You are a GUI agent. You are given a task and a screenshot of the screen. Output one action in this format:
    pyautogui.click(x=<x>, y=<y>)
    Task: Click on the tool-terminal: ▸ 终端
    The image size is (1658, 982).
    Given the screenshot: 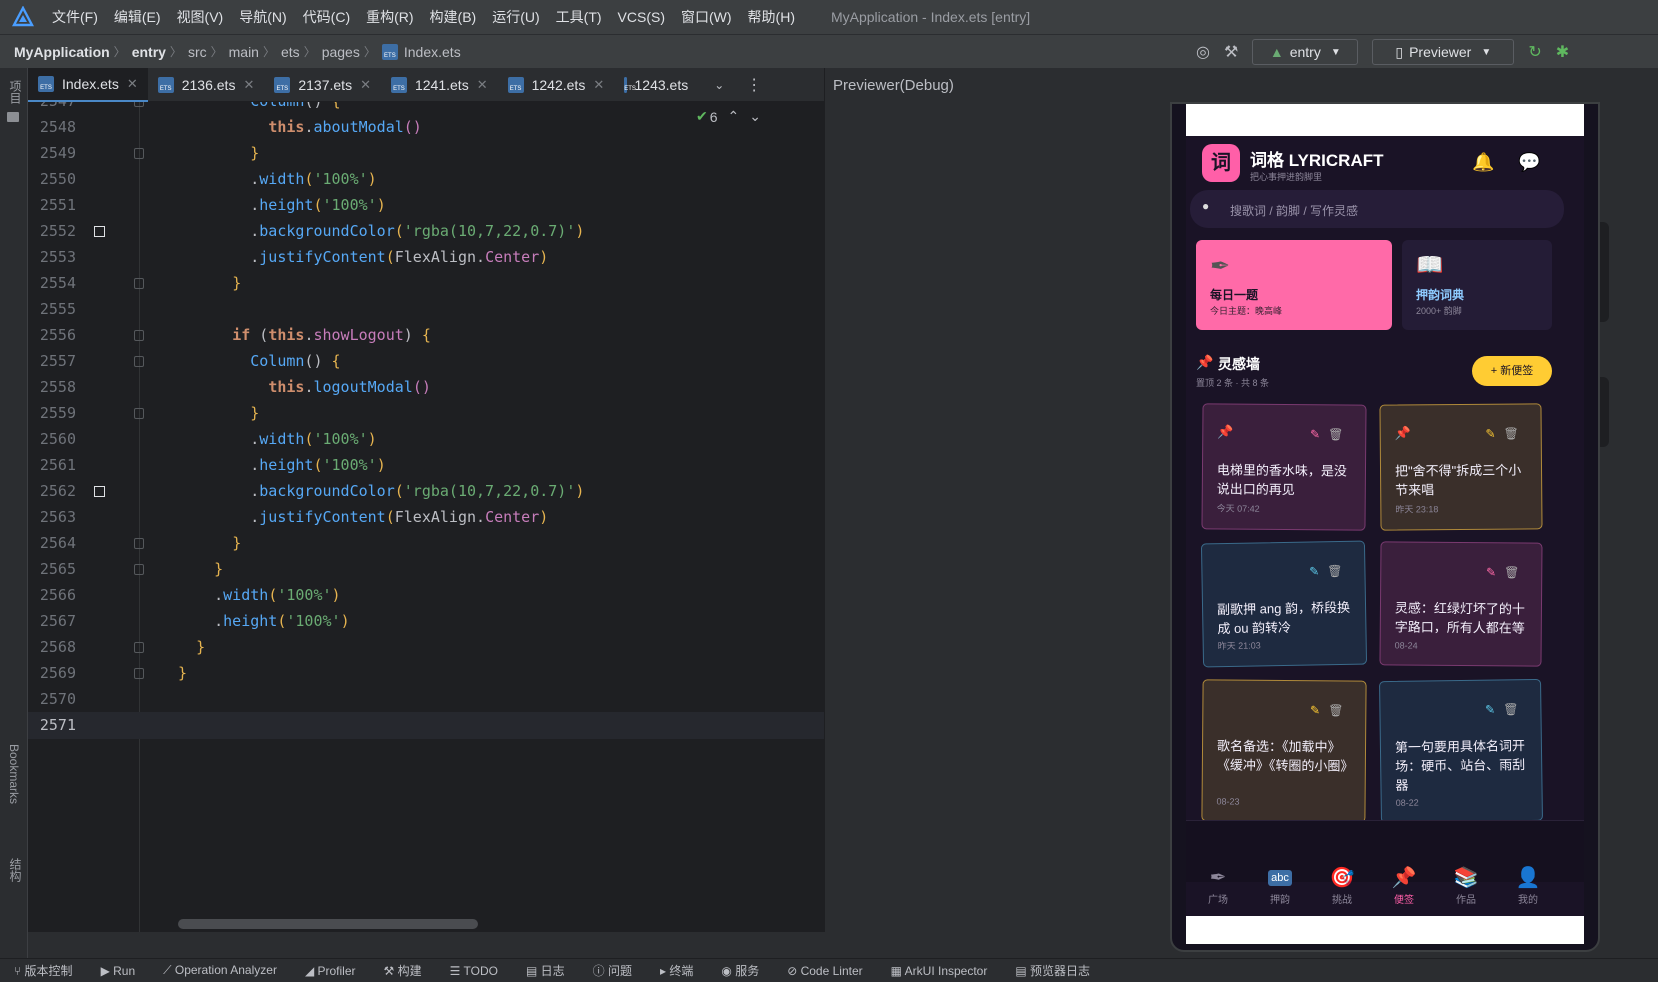 What is the action you would take?
    pyautogui.click(x=676, y=970)
    